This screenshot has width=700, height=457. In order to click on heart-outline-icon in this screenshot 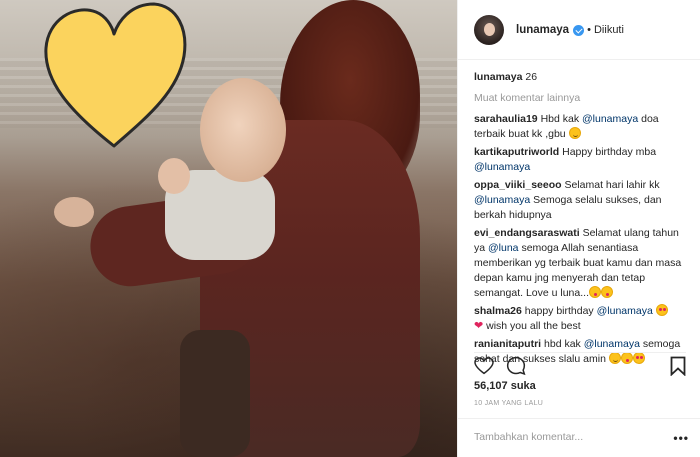, I will do `click(484, 366)`.